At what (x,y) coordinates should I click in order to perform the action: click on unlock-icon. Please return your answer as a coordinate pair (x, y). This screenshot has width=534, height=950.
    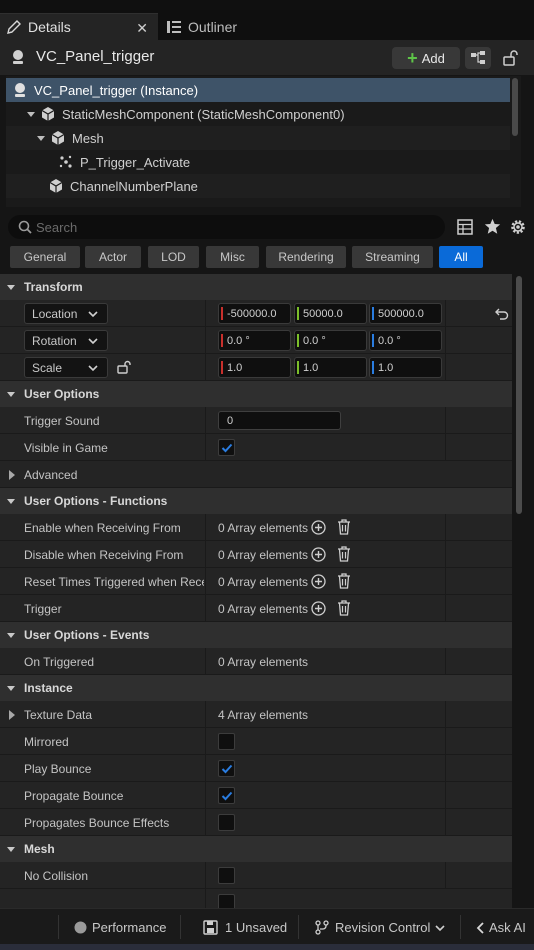
    Looking at the image, I should click on (125, 367).